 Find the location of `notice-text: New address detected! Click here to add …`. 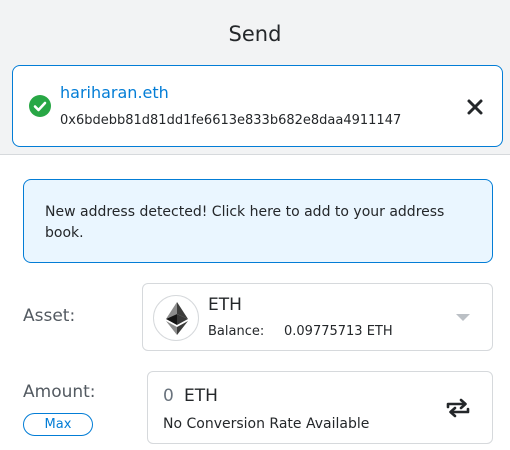

notice-text: New address detected! Click here to add … is located at coordinates (245, 222).